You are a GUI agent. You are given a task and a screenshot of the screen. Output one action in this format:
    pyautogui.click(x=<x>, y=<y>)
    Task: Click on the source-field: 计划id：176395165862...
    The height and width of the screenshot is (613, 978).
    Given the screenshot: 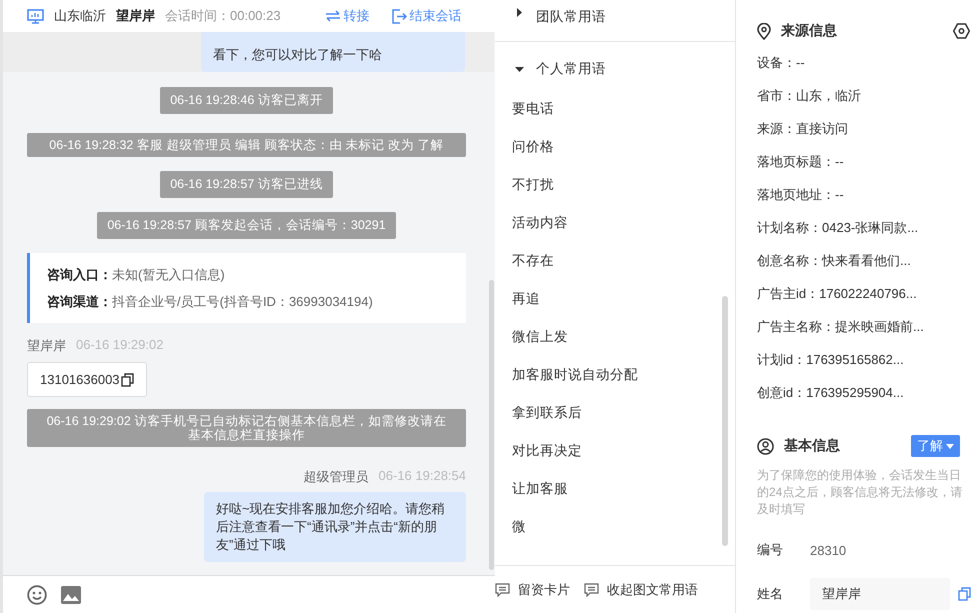 What is the action you would take?
    pyautogui.click(x=867, y=359)
    